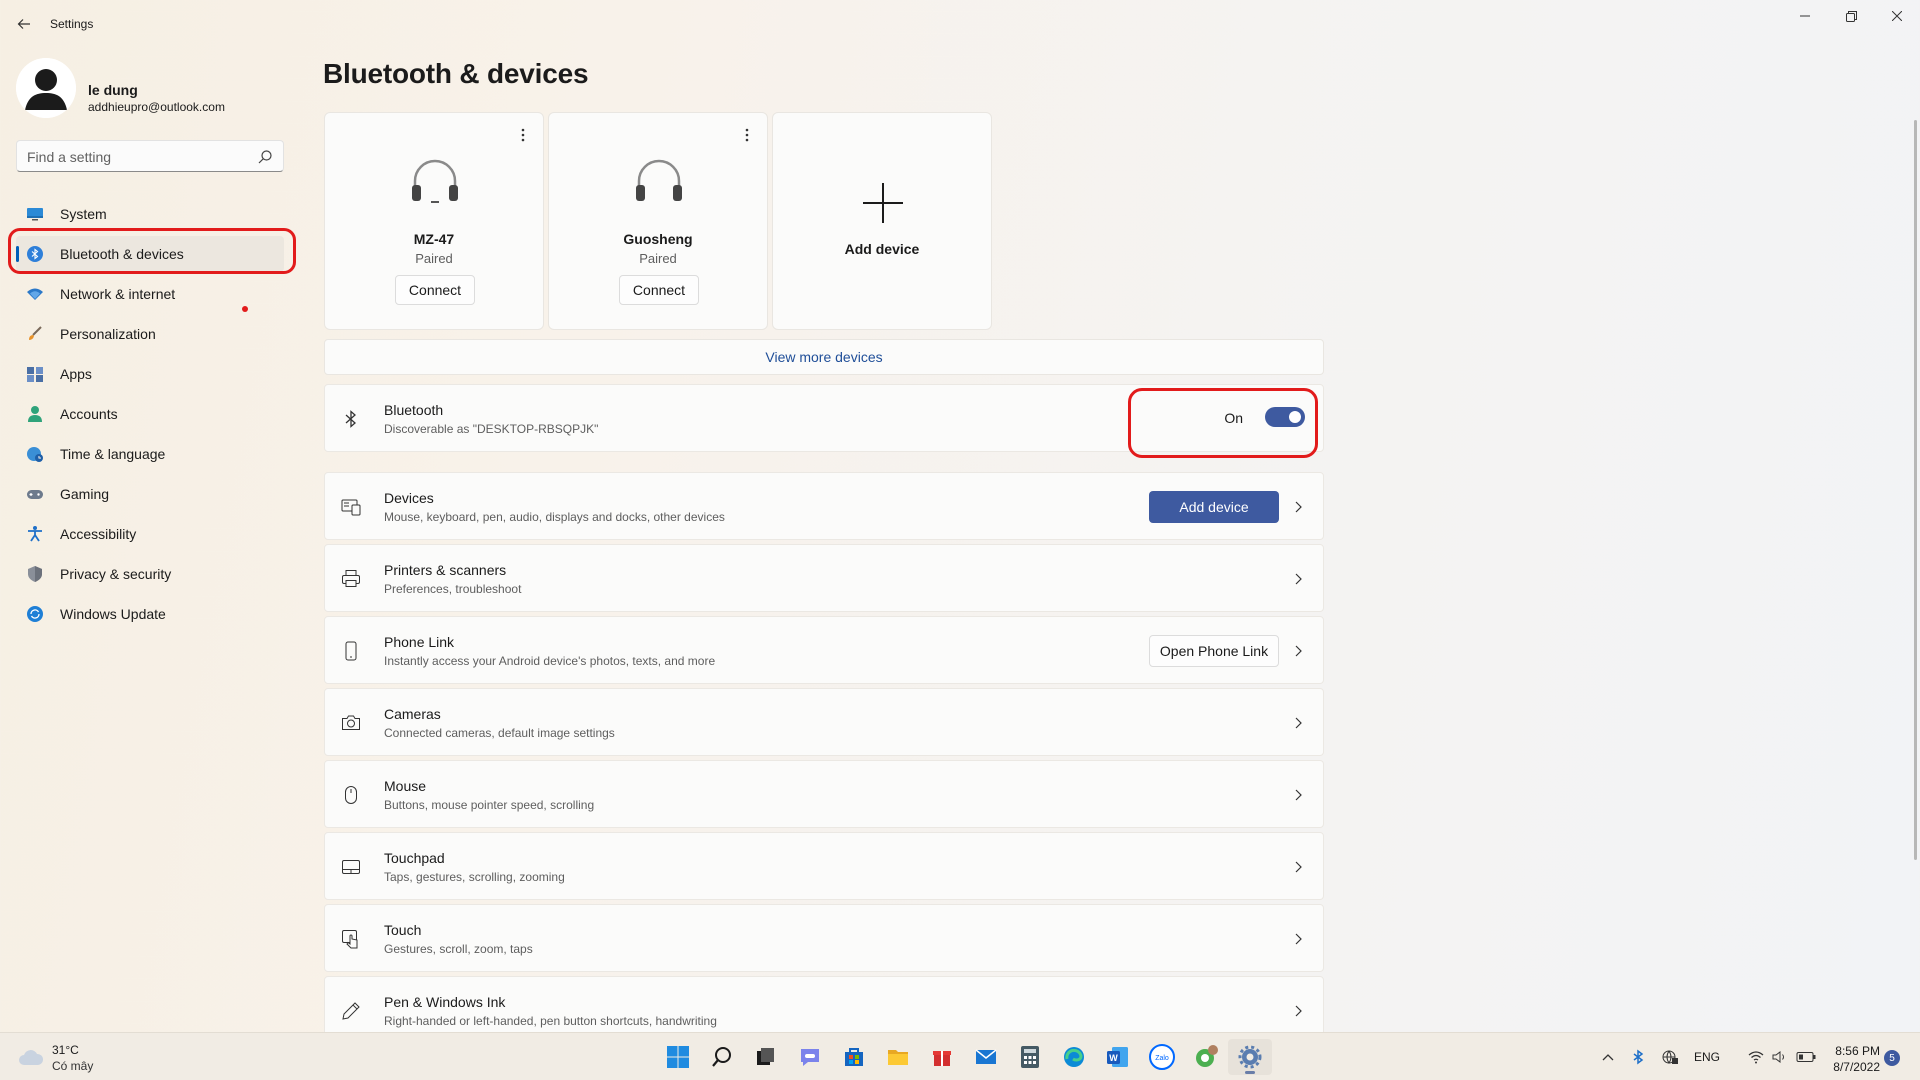 The image size is (1920, 1080). Describe the element at coordinates (854, 1057) in the screenshot. I see `store-button` at that location.